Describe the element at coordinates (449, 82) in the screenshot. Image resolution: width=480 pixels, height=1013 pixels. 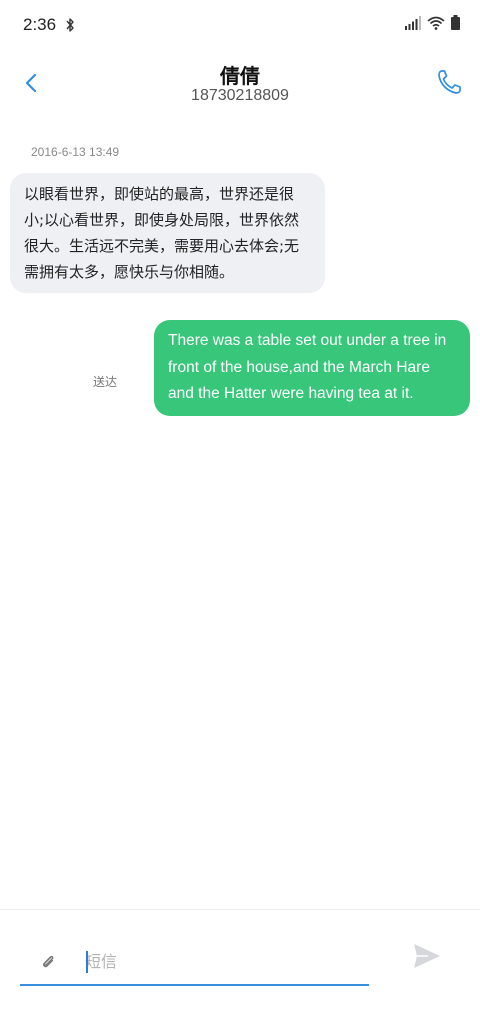
I see `phone-icon` at that location.